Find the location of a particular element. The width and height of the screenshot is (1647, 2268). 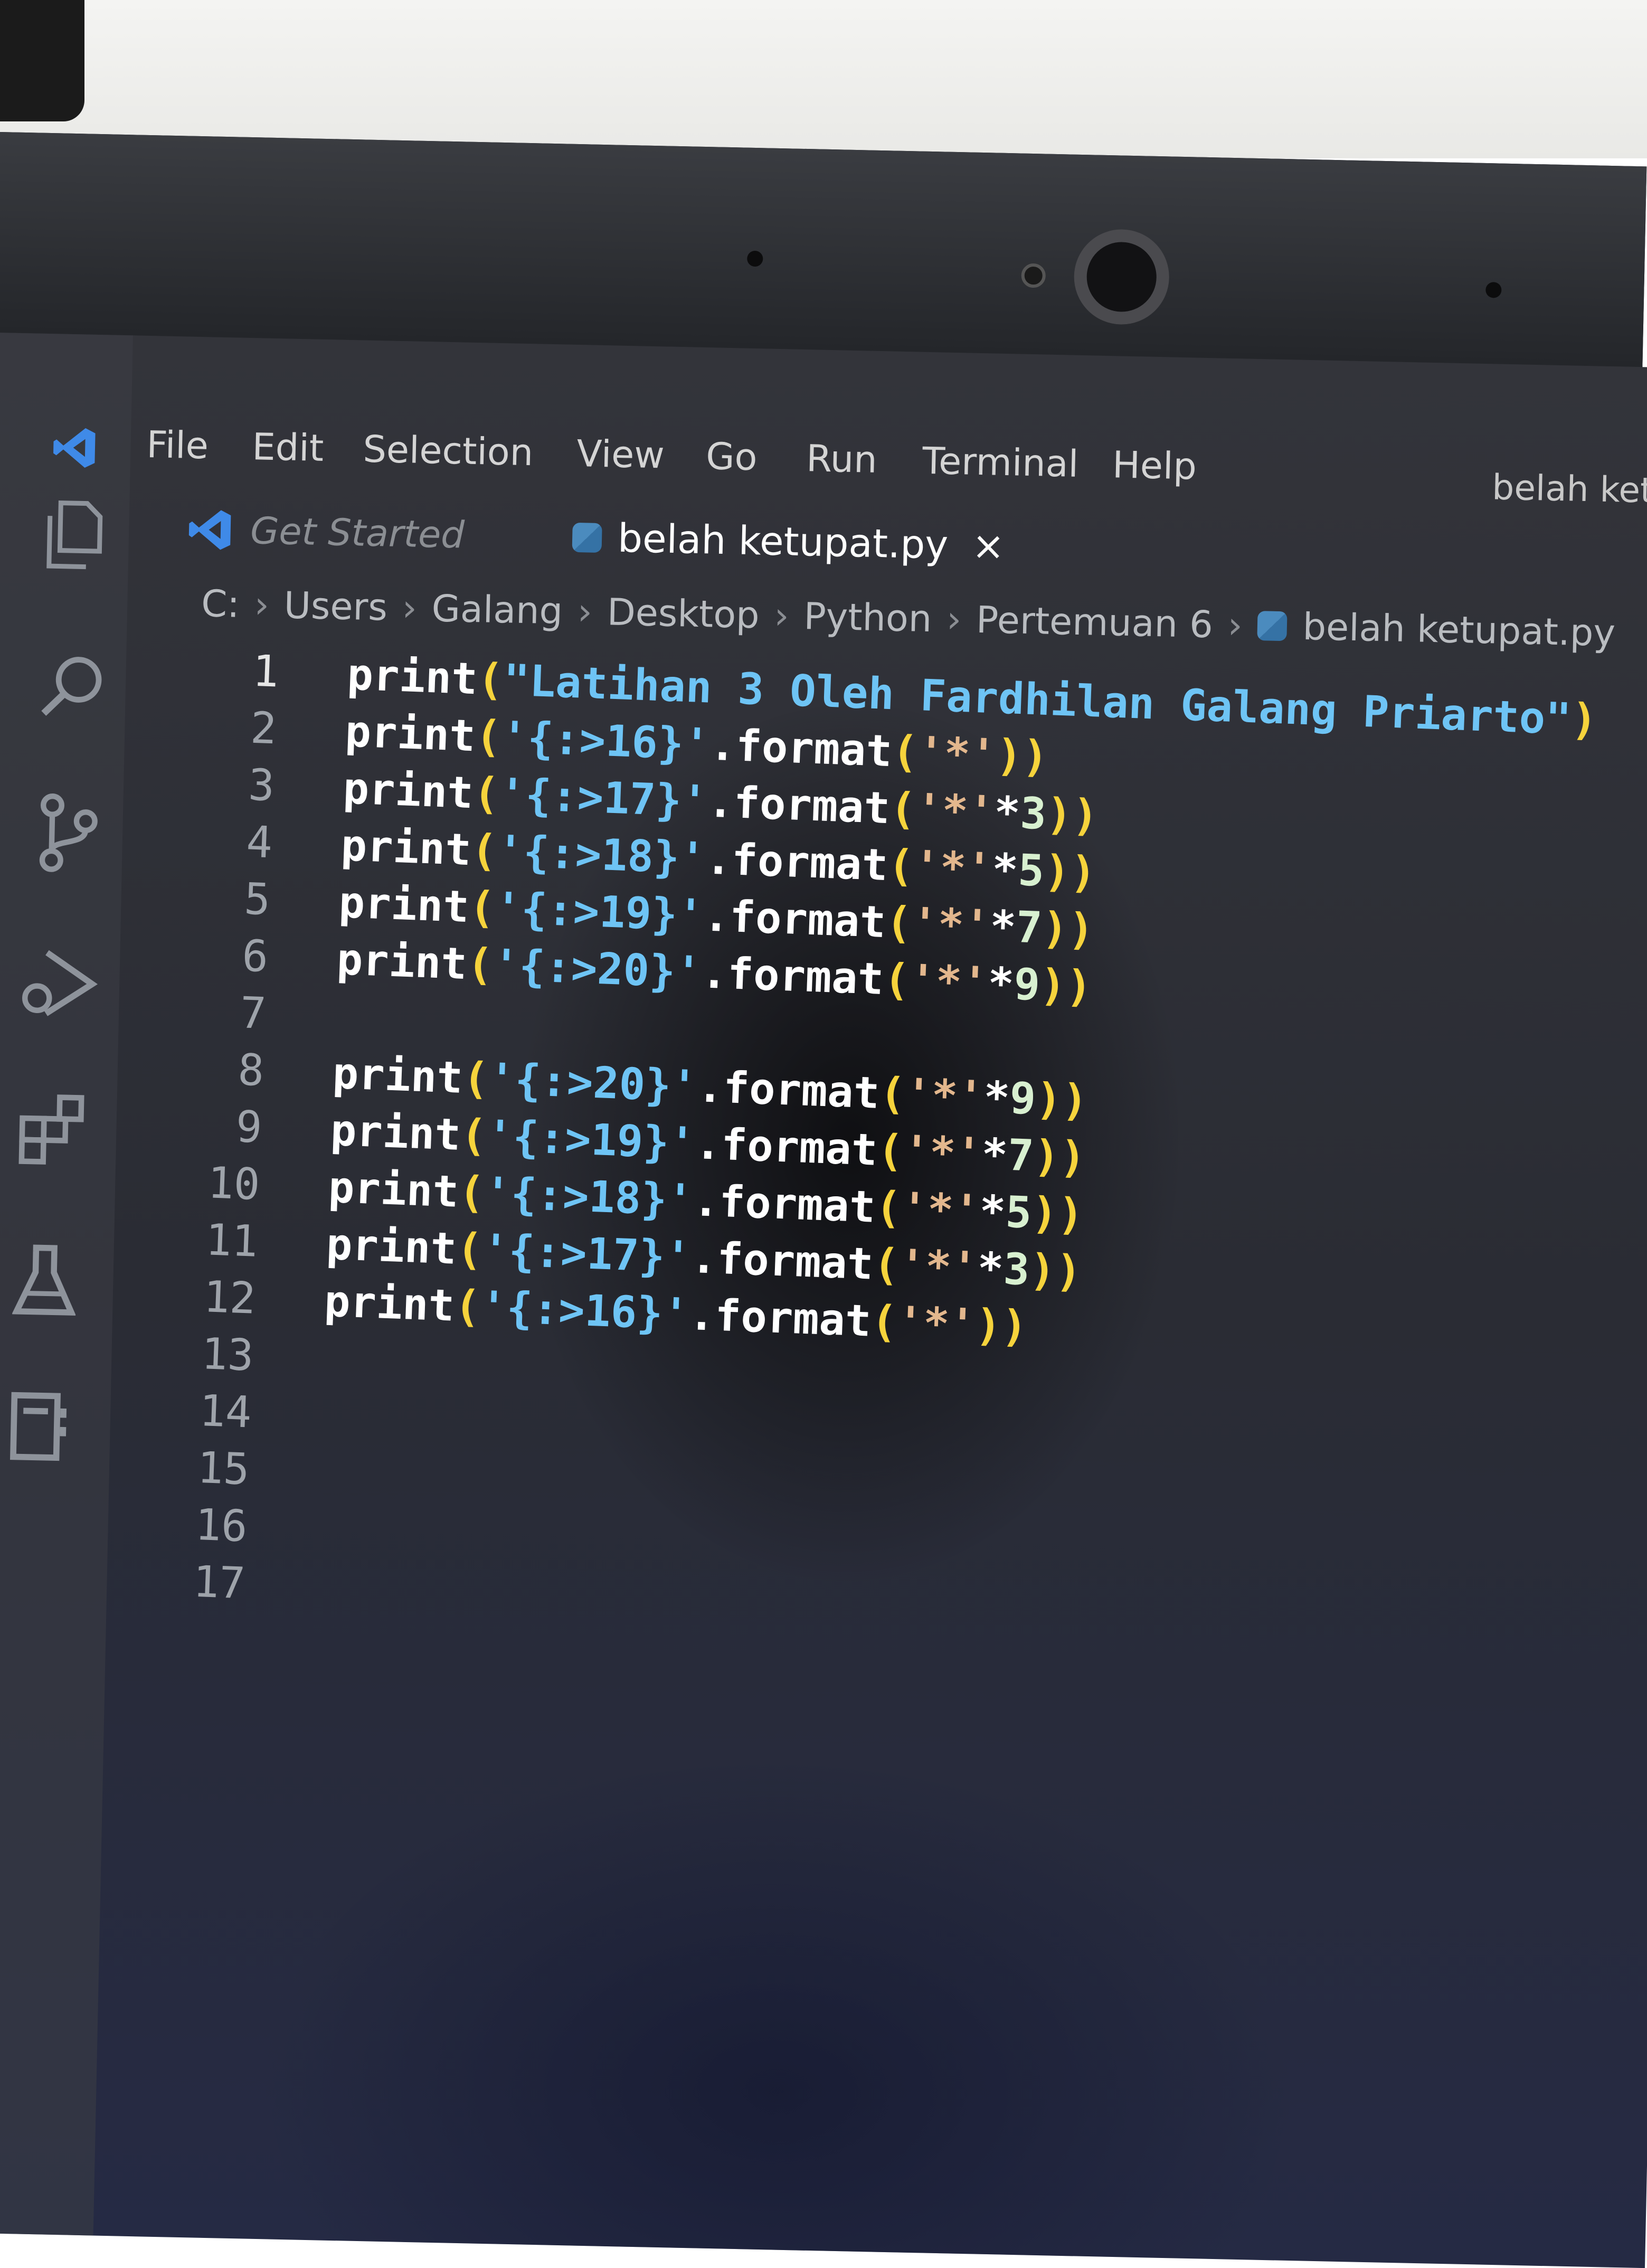

close-icon: × is located at coordinates (988, 546).